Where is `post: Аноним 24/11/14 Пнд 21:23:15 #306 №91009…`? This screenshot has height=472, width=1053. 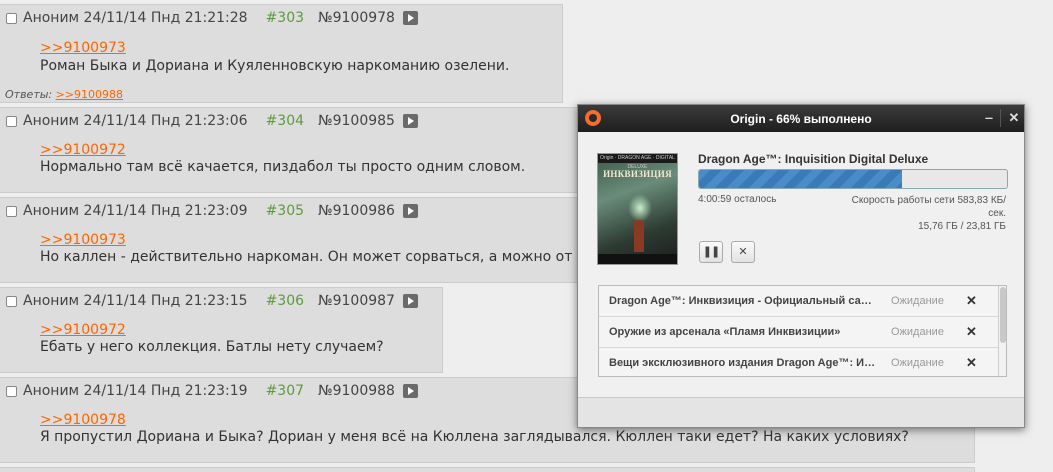 post: Аноним 24/11/14 Пнд 21:23:15 #306 №91009… is located at coordinates (221, 330).